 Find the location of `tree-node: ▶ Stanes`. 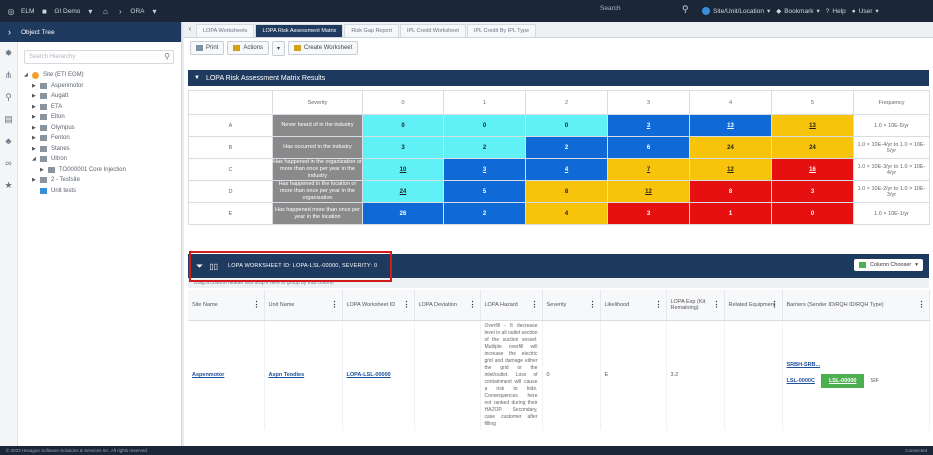

tree-node: ▶ Stanes is located at coordinates (101, 149).